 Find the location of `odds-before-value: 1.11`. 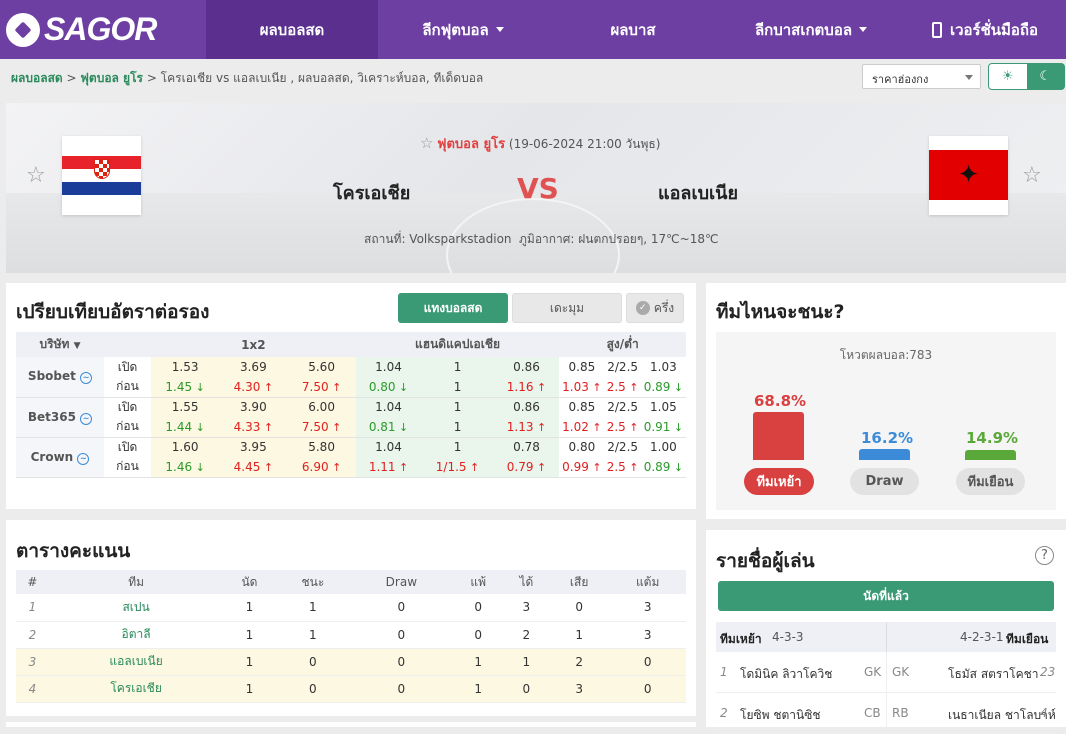

odds-before-value: 1.11 is located at coordinates (388, 467).